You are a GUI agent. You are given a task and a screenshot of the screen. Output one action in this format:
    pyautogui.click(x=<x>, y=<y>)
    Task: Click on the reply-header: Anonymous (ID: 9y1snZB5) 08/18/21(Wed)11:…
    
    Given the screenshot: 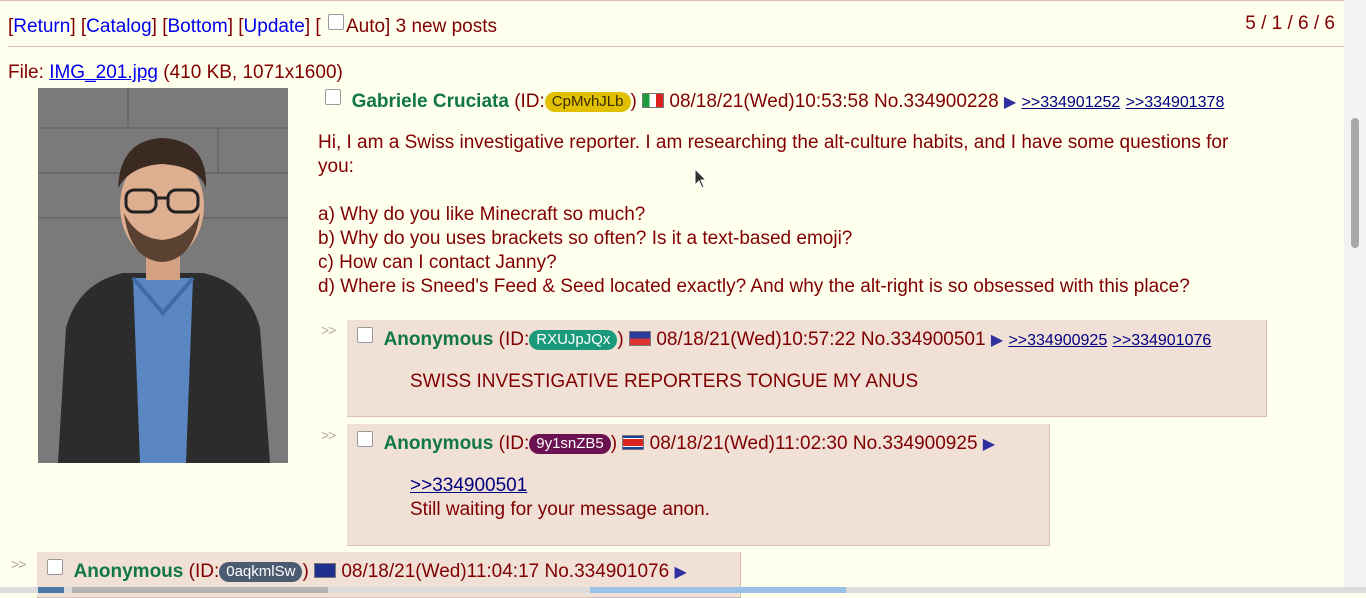 What is the action you would take?
    pyautogui.click(x=676, y=443)
    